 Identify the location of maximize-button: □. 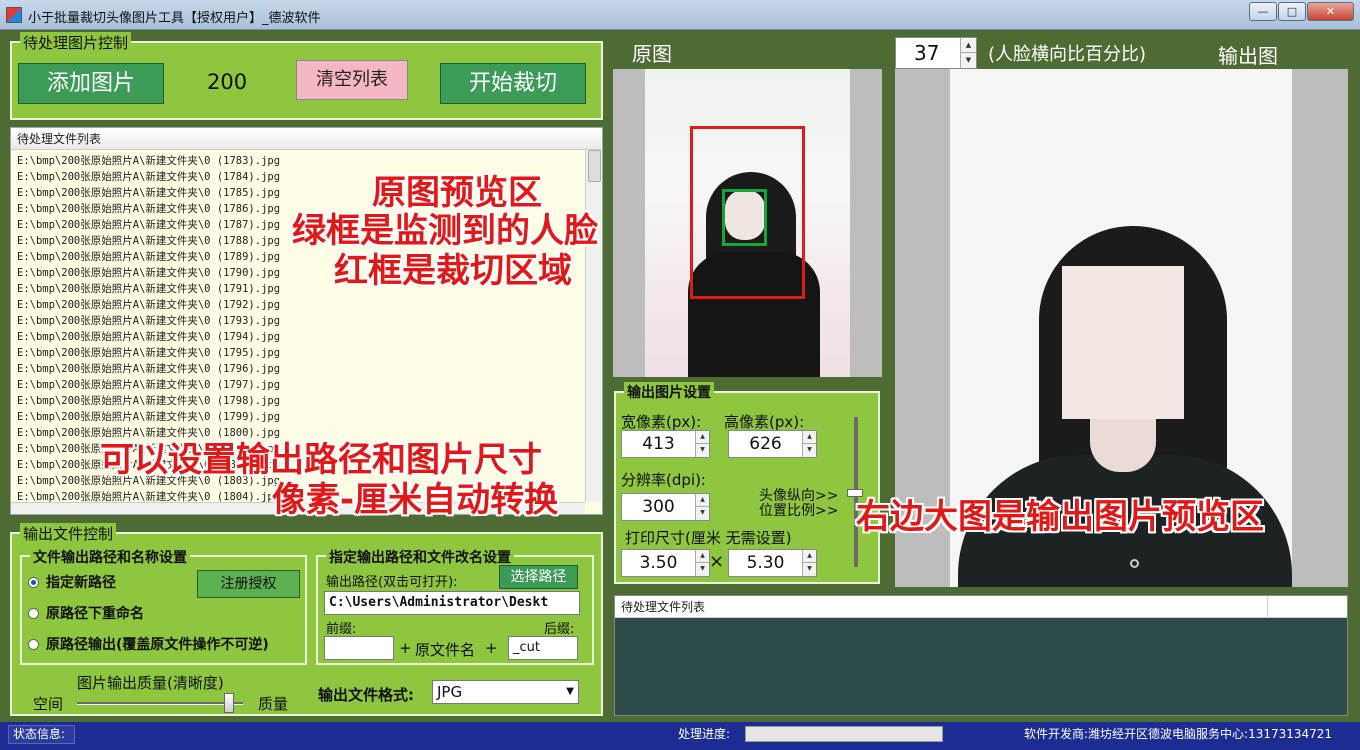
(1292, 11).